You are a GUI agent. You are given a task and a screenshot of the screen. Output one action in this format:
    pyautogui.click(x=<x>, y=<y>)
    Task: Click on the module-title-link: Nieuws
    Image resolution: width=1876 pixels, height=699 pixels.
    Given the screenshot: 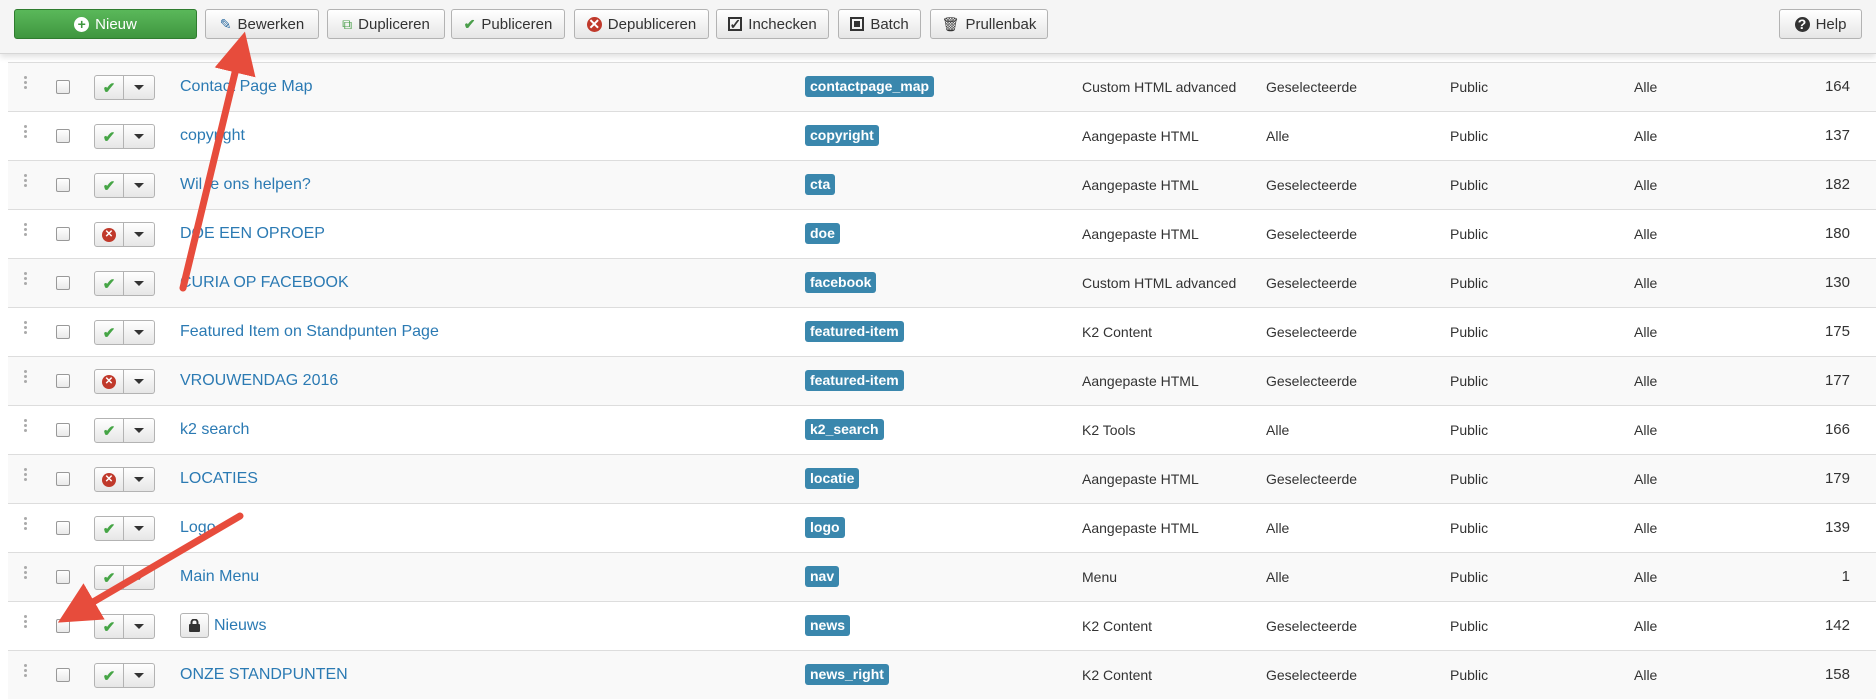 What is the action you would take?
    pyautogui.click(x=240, y=626)
    